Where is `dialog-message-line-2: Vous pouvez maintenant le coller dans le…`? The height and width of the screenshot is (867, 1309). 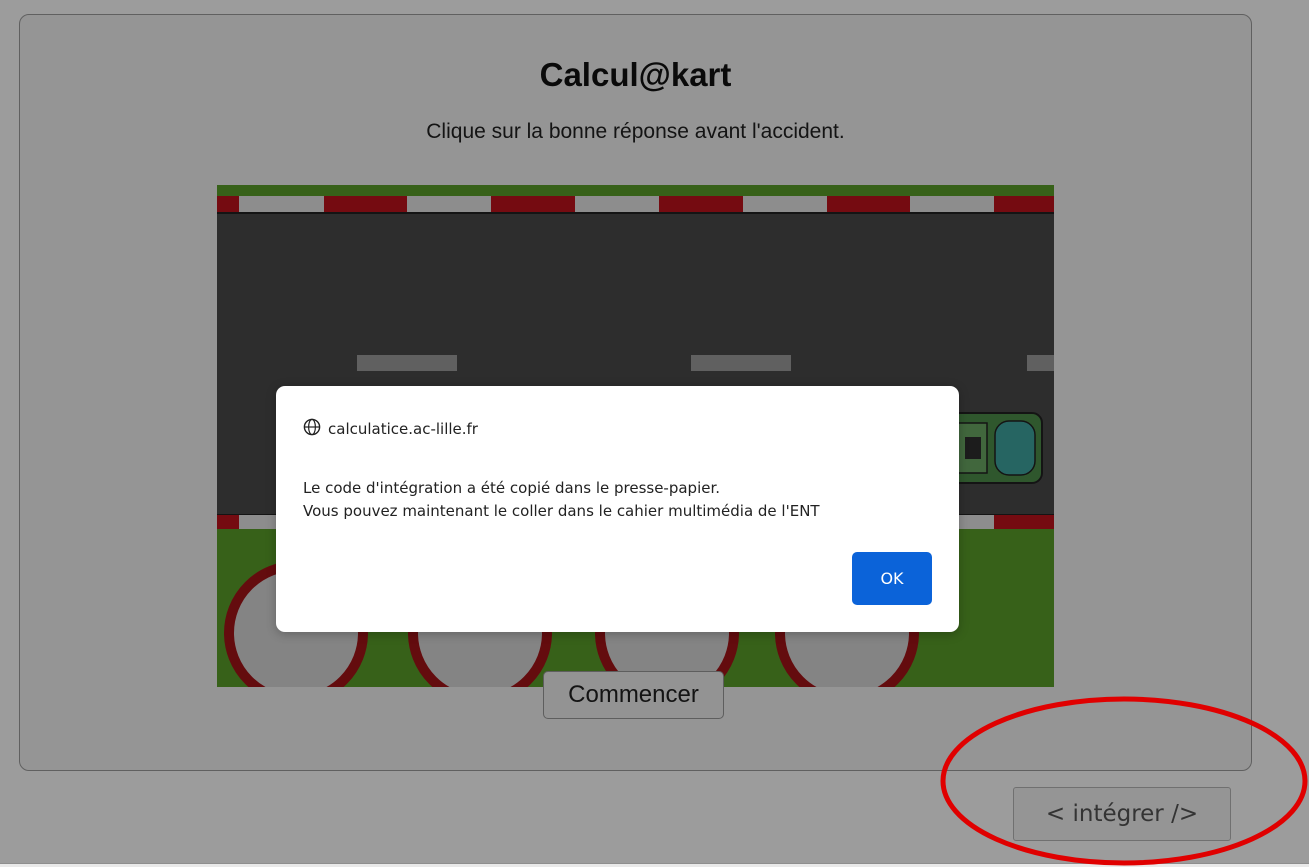 dialog-message-line-2: Vous pouvez maintenant le coller dans le… is located at coordinates (561, 511).